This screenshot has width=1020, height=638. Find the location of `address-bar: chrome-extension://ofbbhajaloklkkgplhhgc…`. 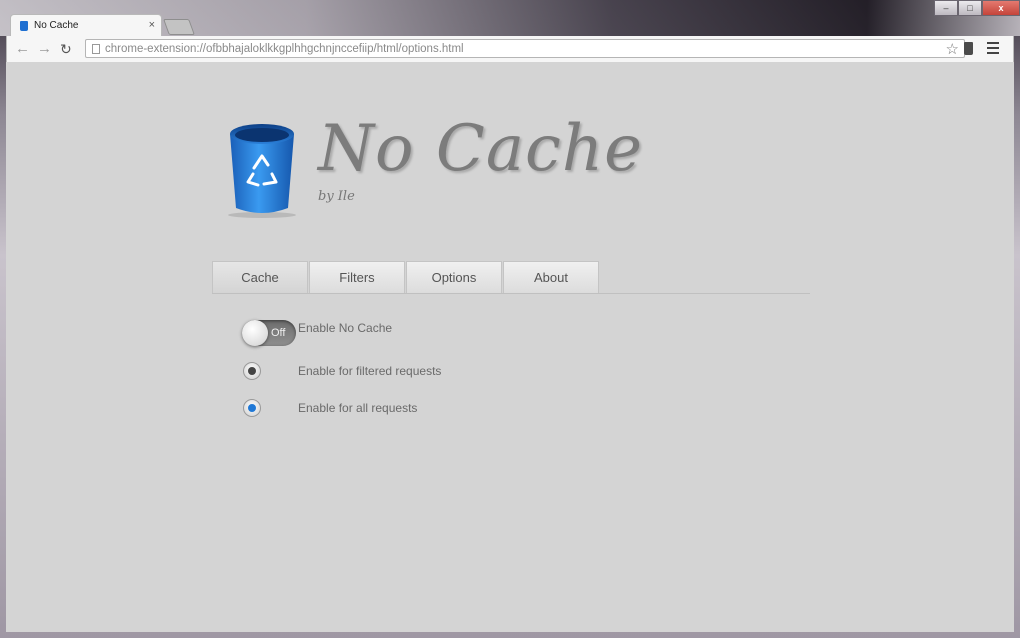

address-bar: chrome-extension://ofbbhajaloklkkgplhhgc… is located at coordinates (525, 48).